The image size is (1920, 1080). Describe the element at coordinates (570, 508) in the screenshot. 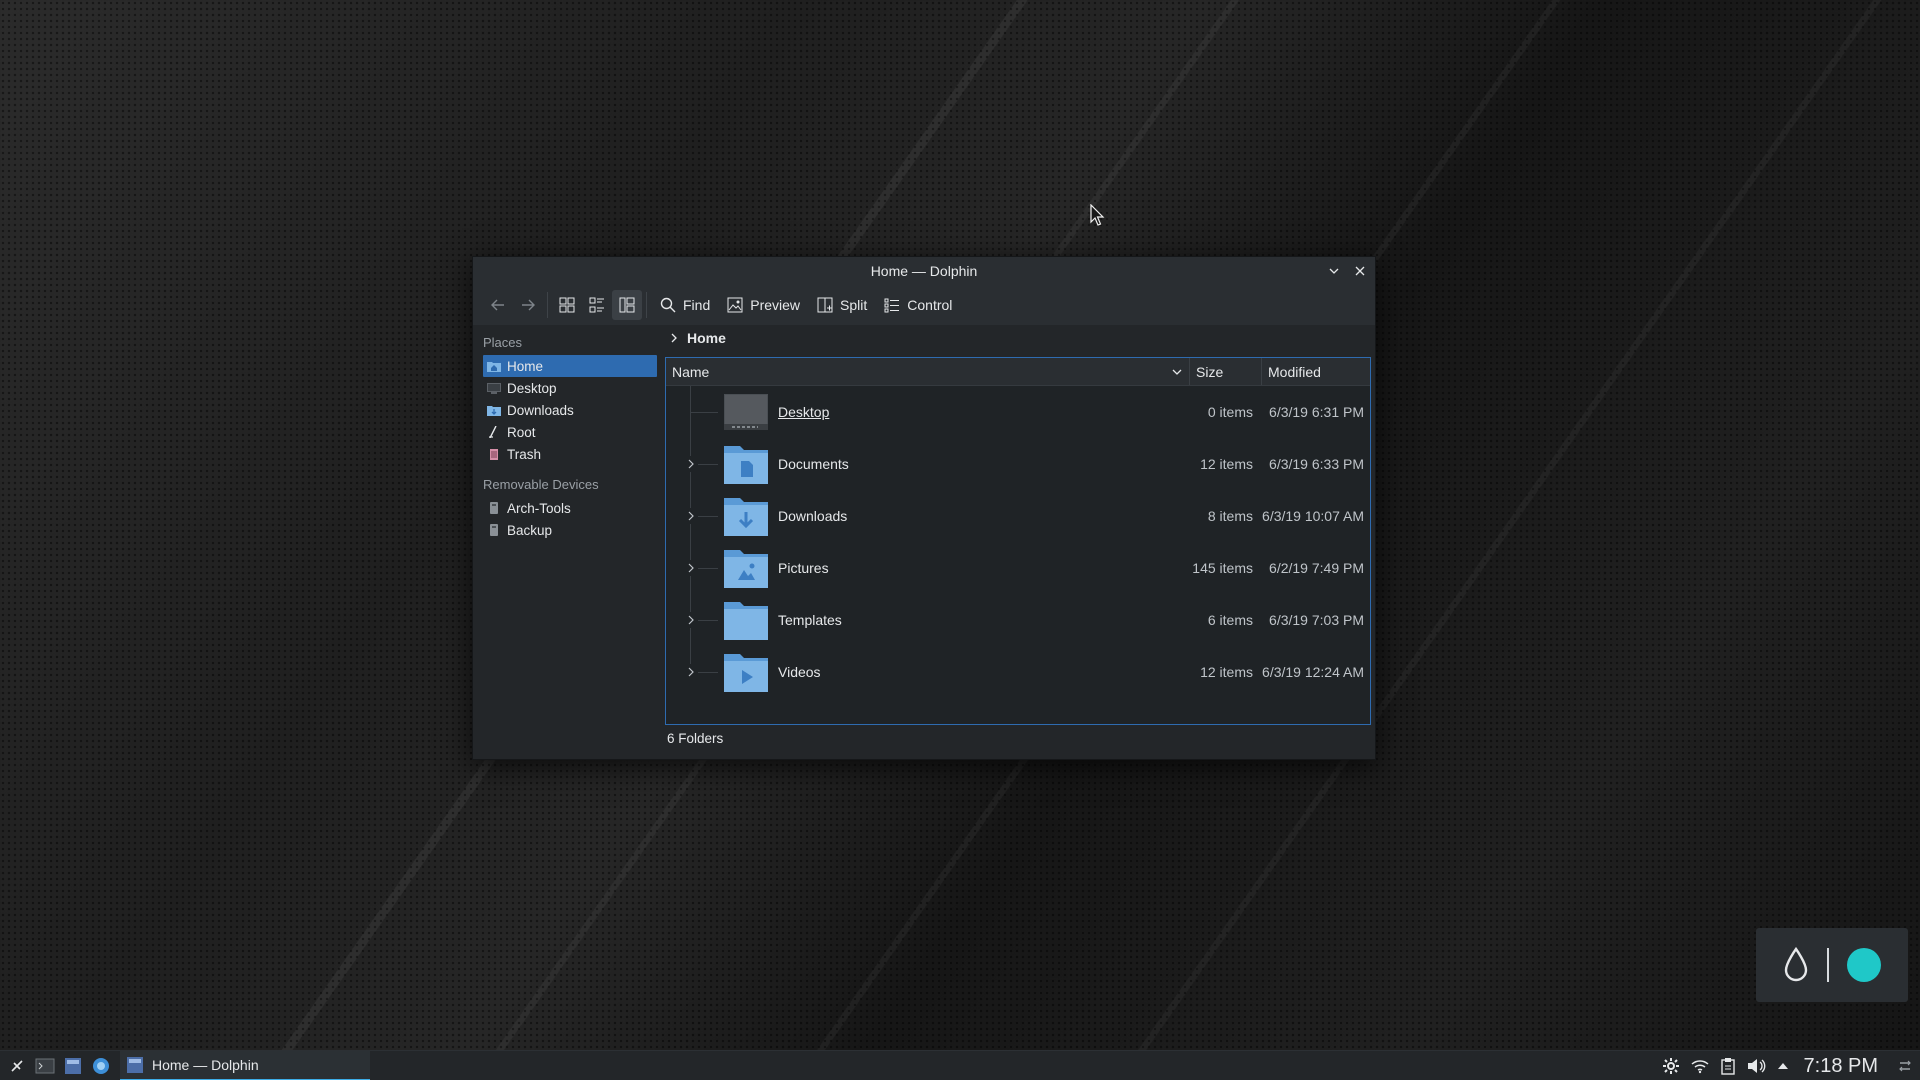

I see `sidebar-item-arch-tools: Arch-Tools` at that location.